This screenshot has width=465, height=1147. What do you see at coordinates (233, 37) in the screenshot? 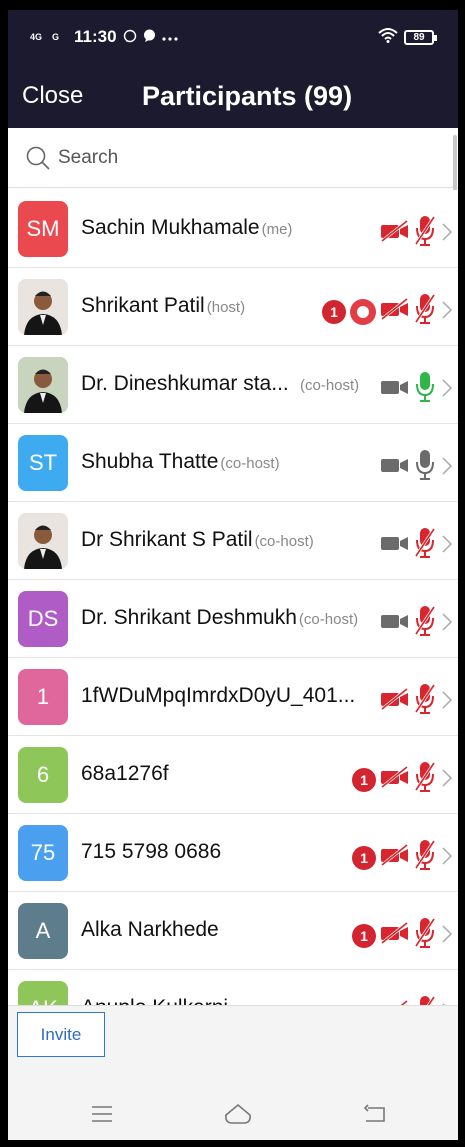
I see `status-bar: 4G G 11:30 89` at bounding box center [233, 37].